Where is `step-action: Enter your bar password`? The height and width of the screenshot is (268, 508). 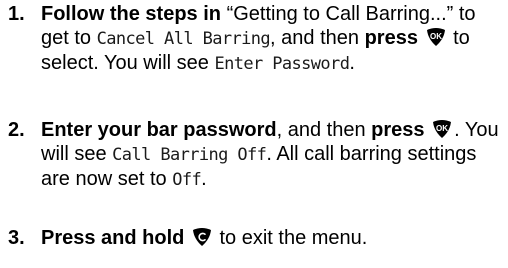 step-action: Enter your bar password is located at coordinates (159, 130).